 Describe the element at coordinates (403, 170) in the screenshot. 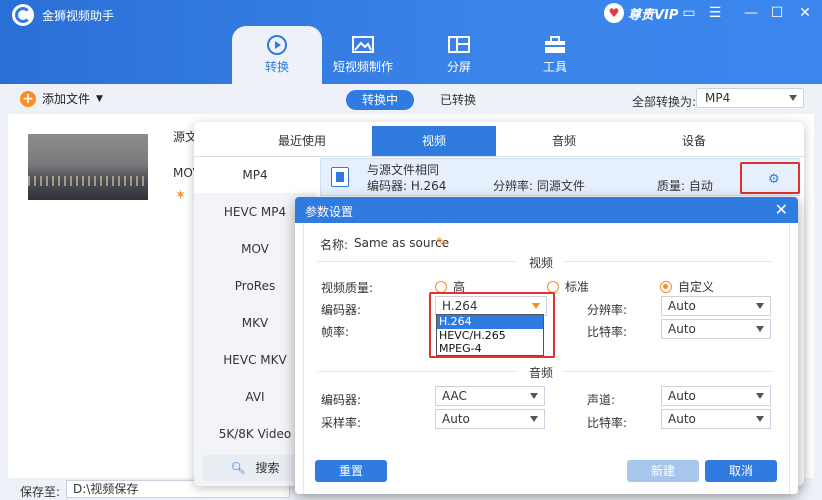

I see `preset-name: 与源文件相同` at that location.